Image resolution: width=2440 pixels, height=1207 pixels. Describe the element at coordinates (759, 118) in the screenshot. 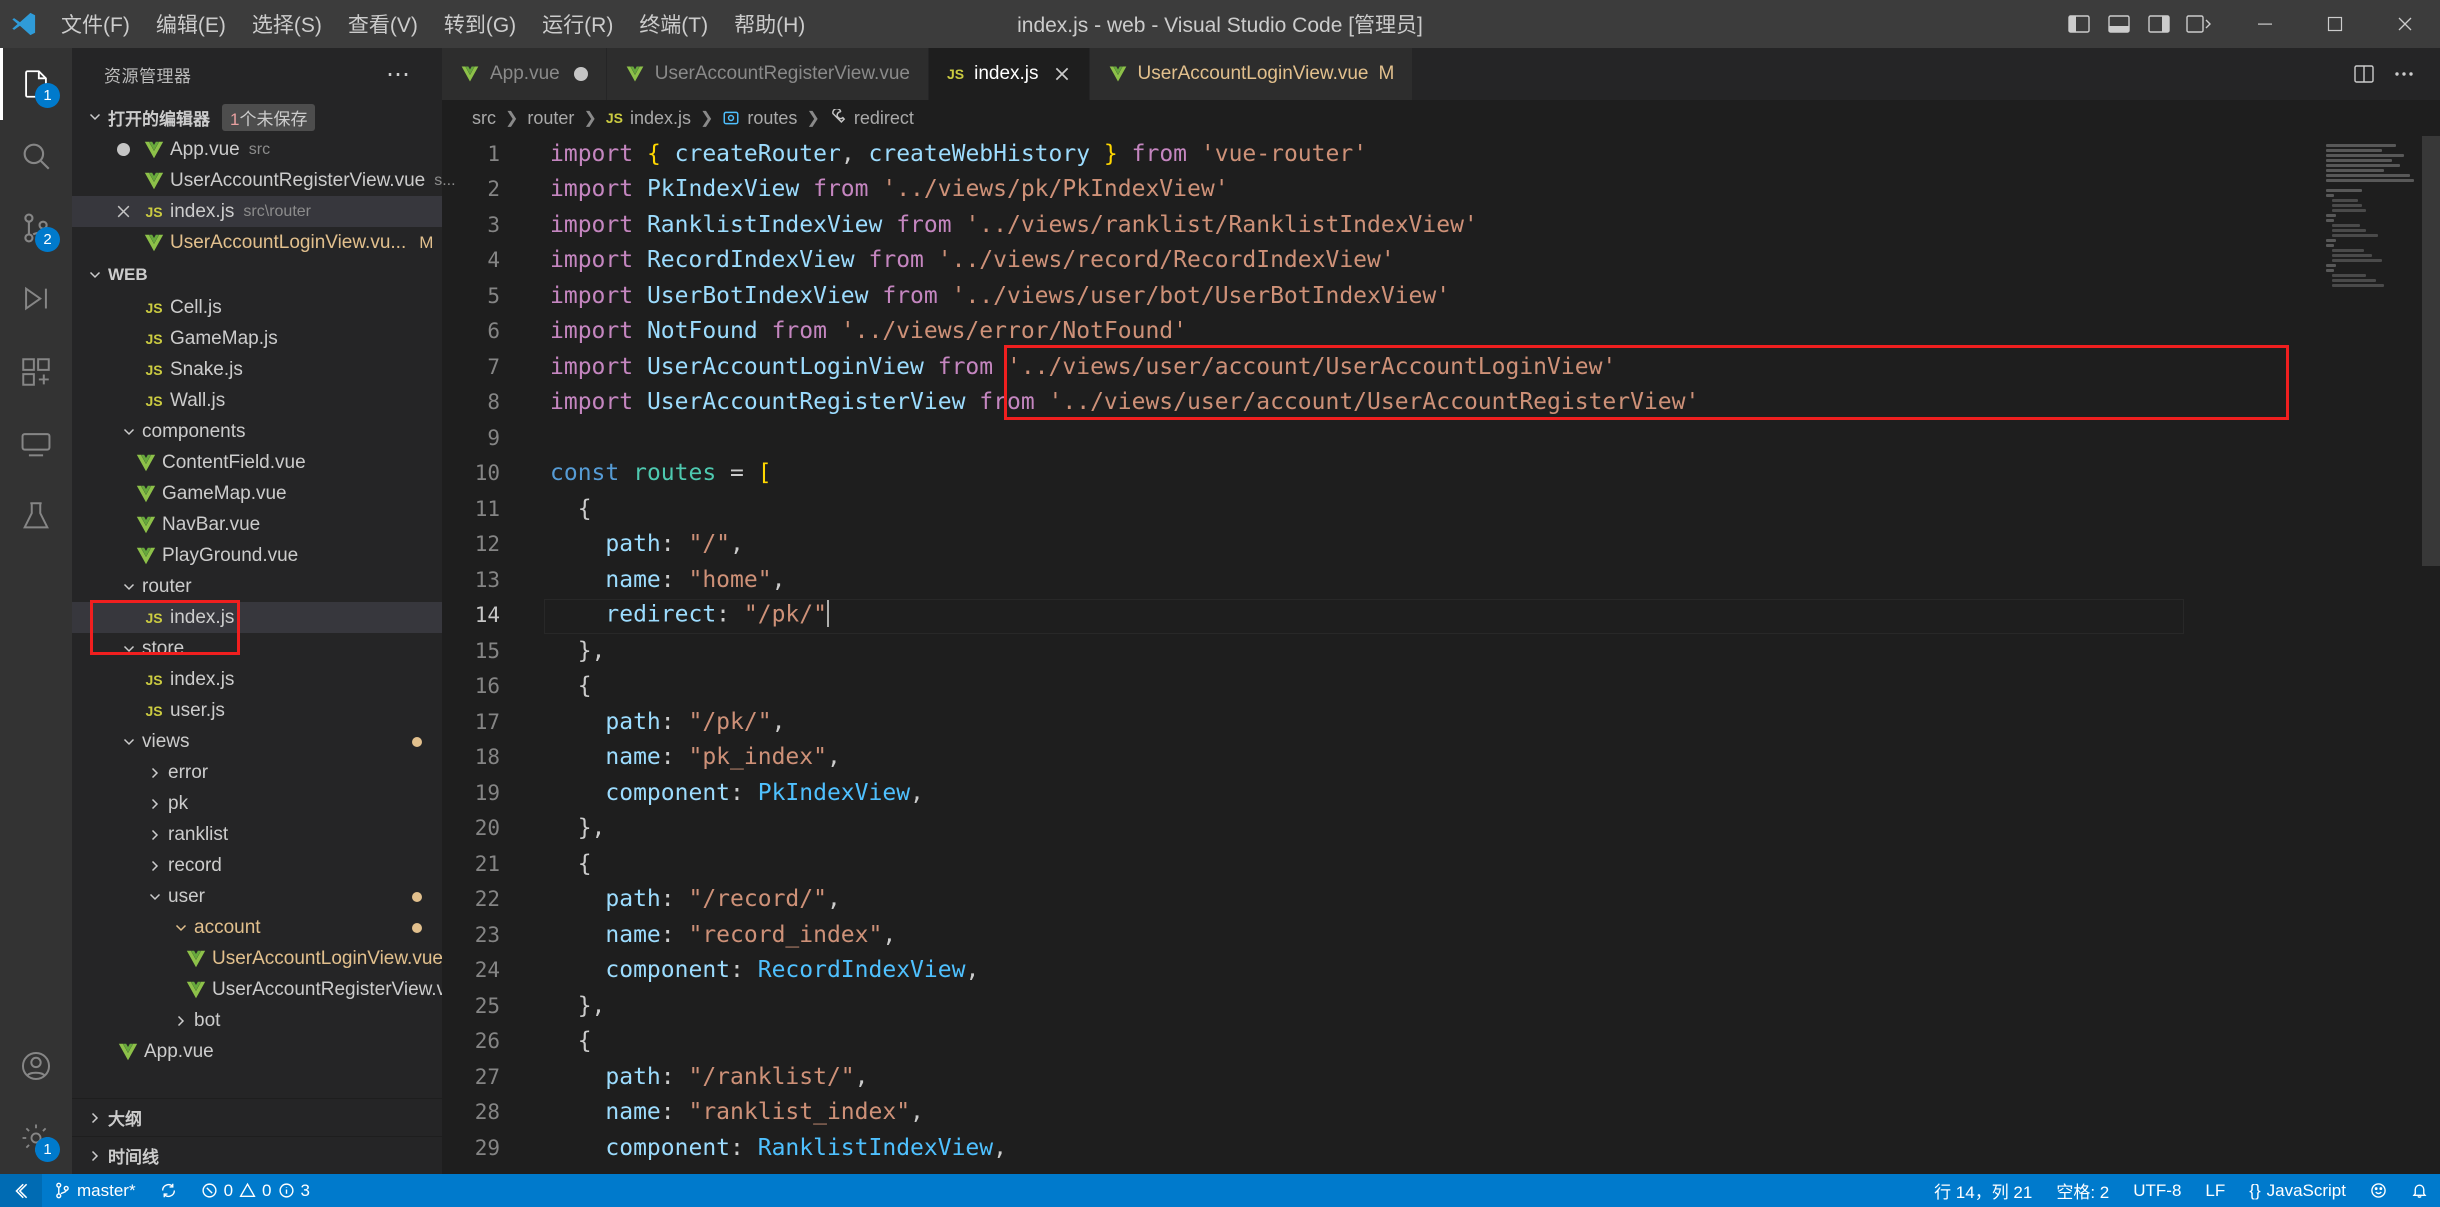

I see `breadcrumb-item-routes: routes` at that location.